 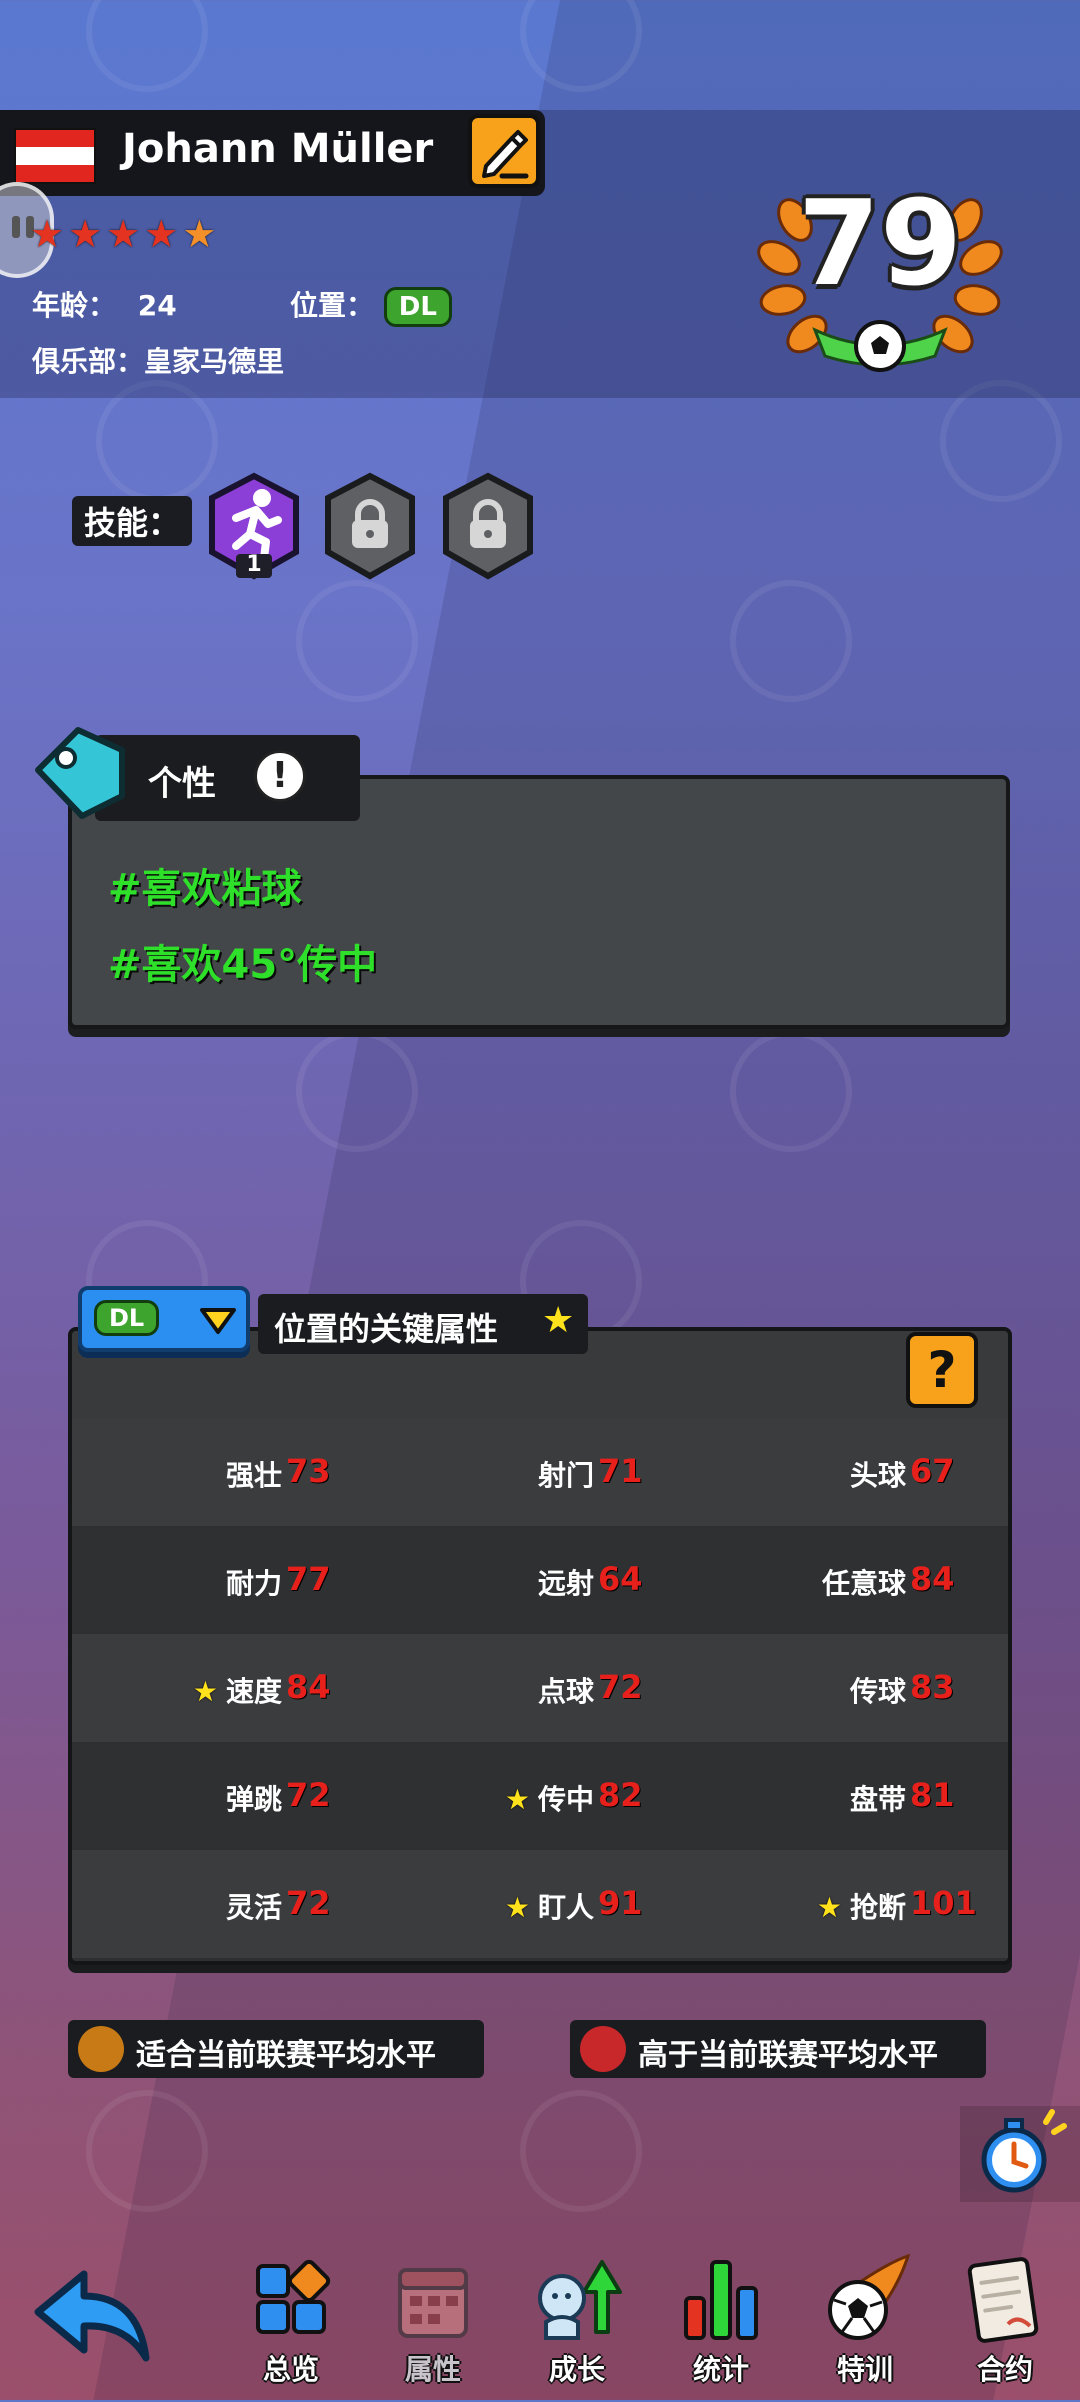 I want to click on info-exclamation-icon: !, so click(x=280, y=776).